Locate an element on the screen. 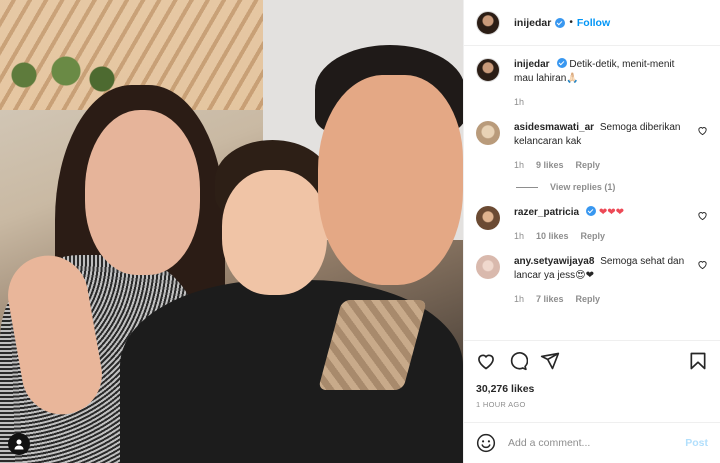  comment-likes: 9 likes is located at coordinates (550, 165).